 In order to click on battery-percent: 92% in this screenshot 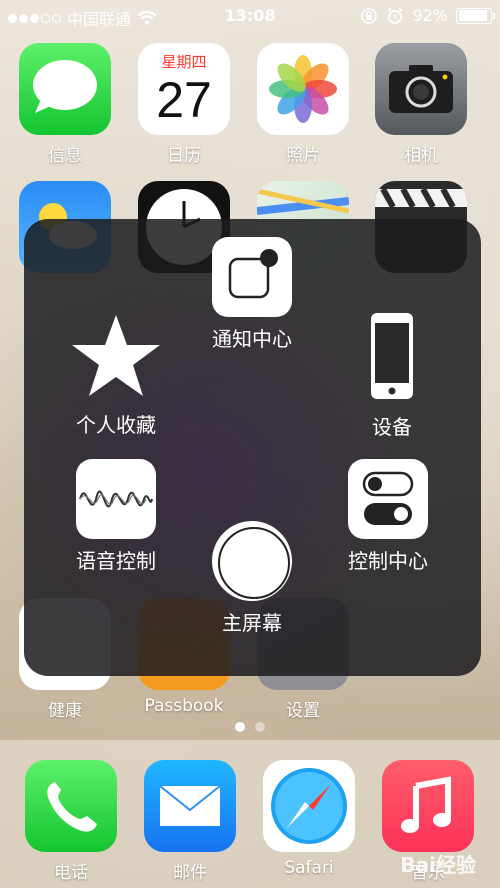, I will do `click(430, 15)`.